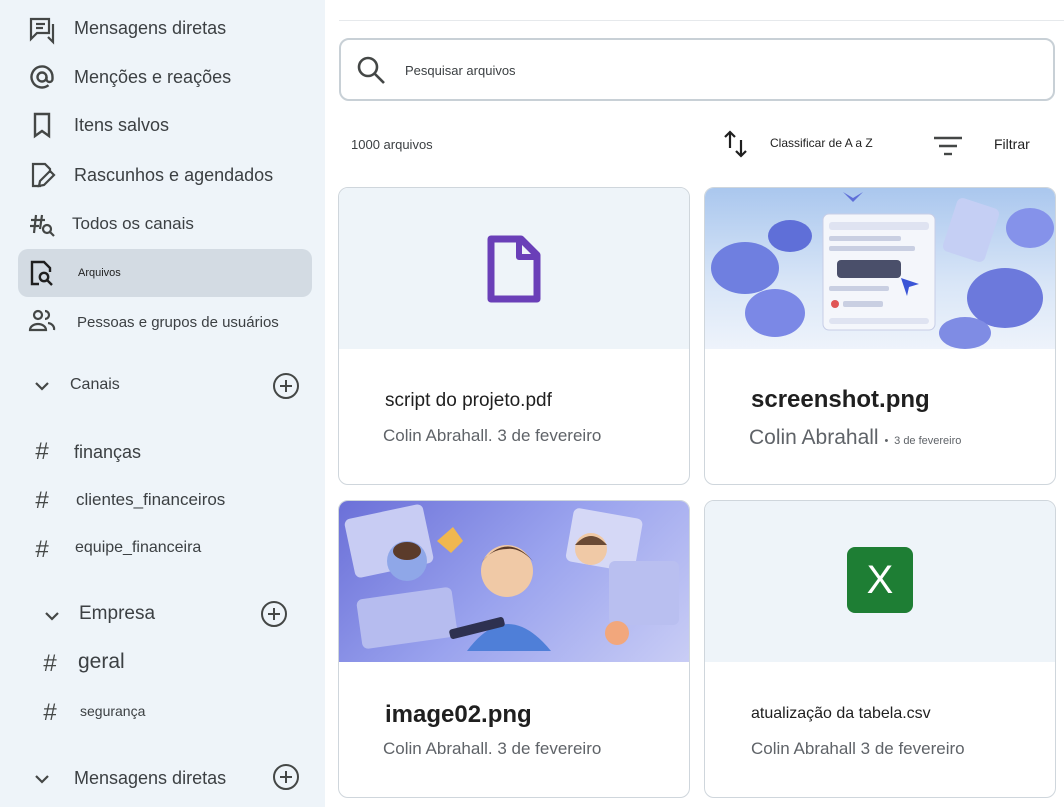 Image resolution: width=1064 pixels, height=807 pixels. I want to click on sidebar-item-mentions: Menções e reações, so click(165, 78).